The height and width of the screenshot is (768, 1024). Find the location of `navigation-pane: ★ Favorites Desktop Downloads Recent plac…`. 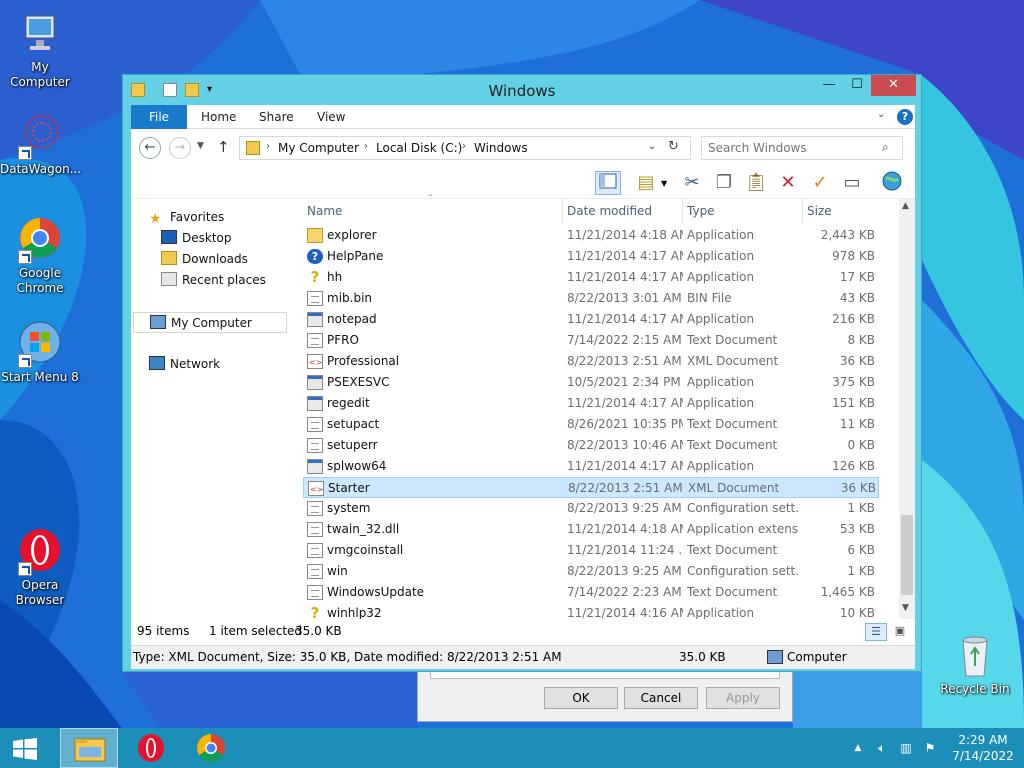

navigation-pane: ★ Favorites Desktop Downloads Recent plac… is located at coordinates (214, 409).